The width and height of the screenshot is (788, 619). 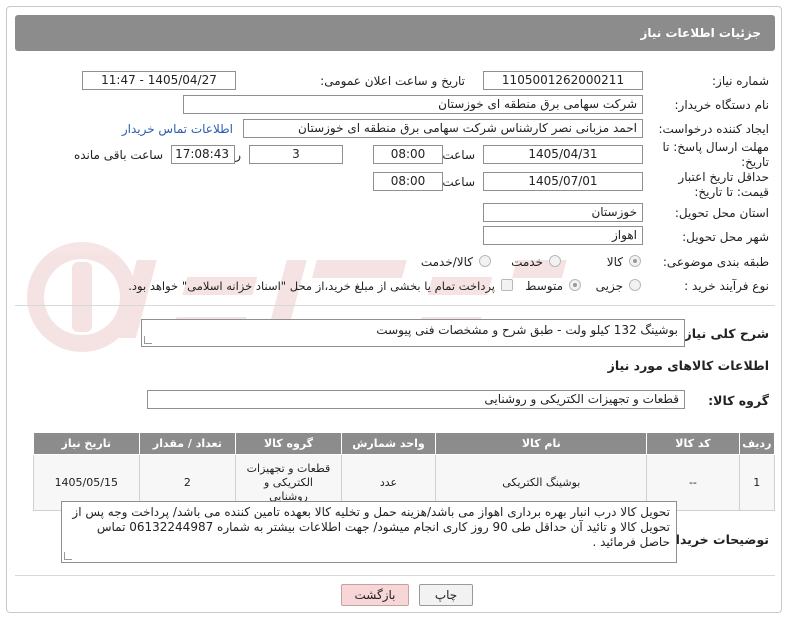 What do you see at coordinates (726, 286) in the screenshot?
I see `process-type-label: نوع فرآیند خرید :` at bounding box center [726, 286].